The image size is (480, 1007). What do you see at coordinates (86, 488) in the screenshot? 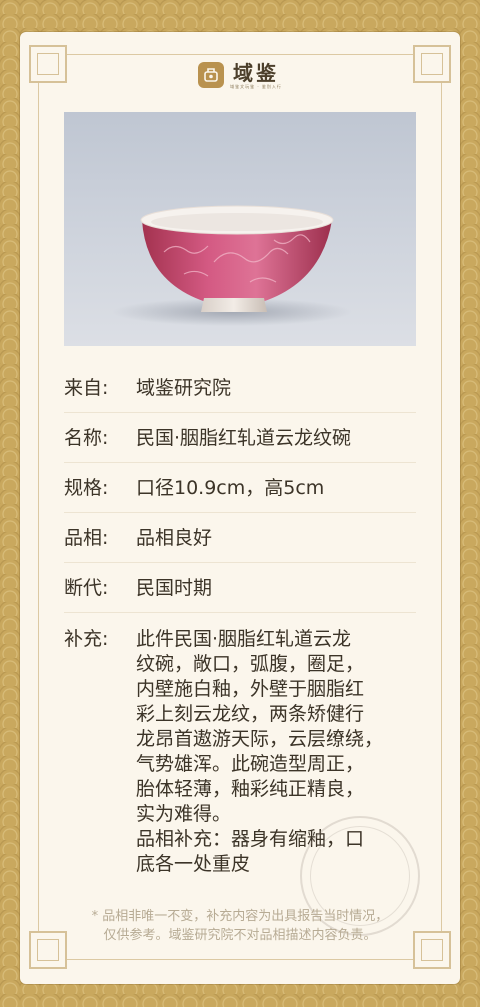
I see `row-label: 规格:` at bounding box center [86, 488].